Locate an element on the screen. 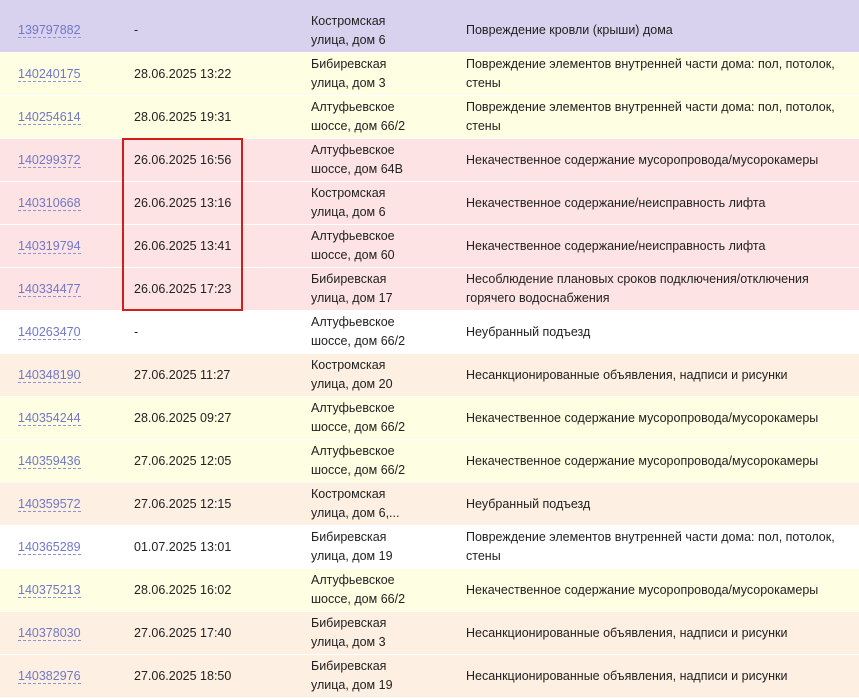 Image resolution: width=859 pixels, height=698 pixels. request-date: 27.06.2025 18:50 is located at coordinates (183, 675).